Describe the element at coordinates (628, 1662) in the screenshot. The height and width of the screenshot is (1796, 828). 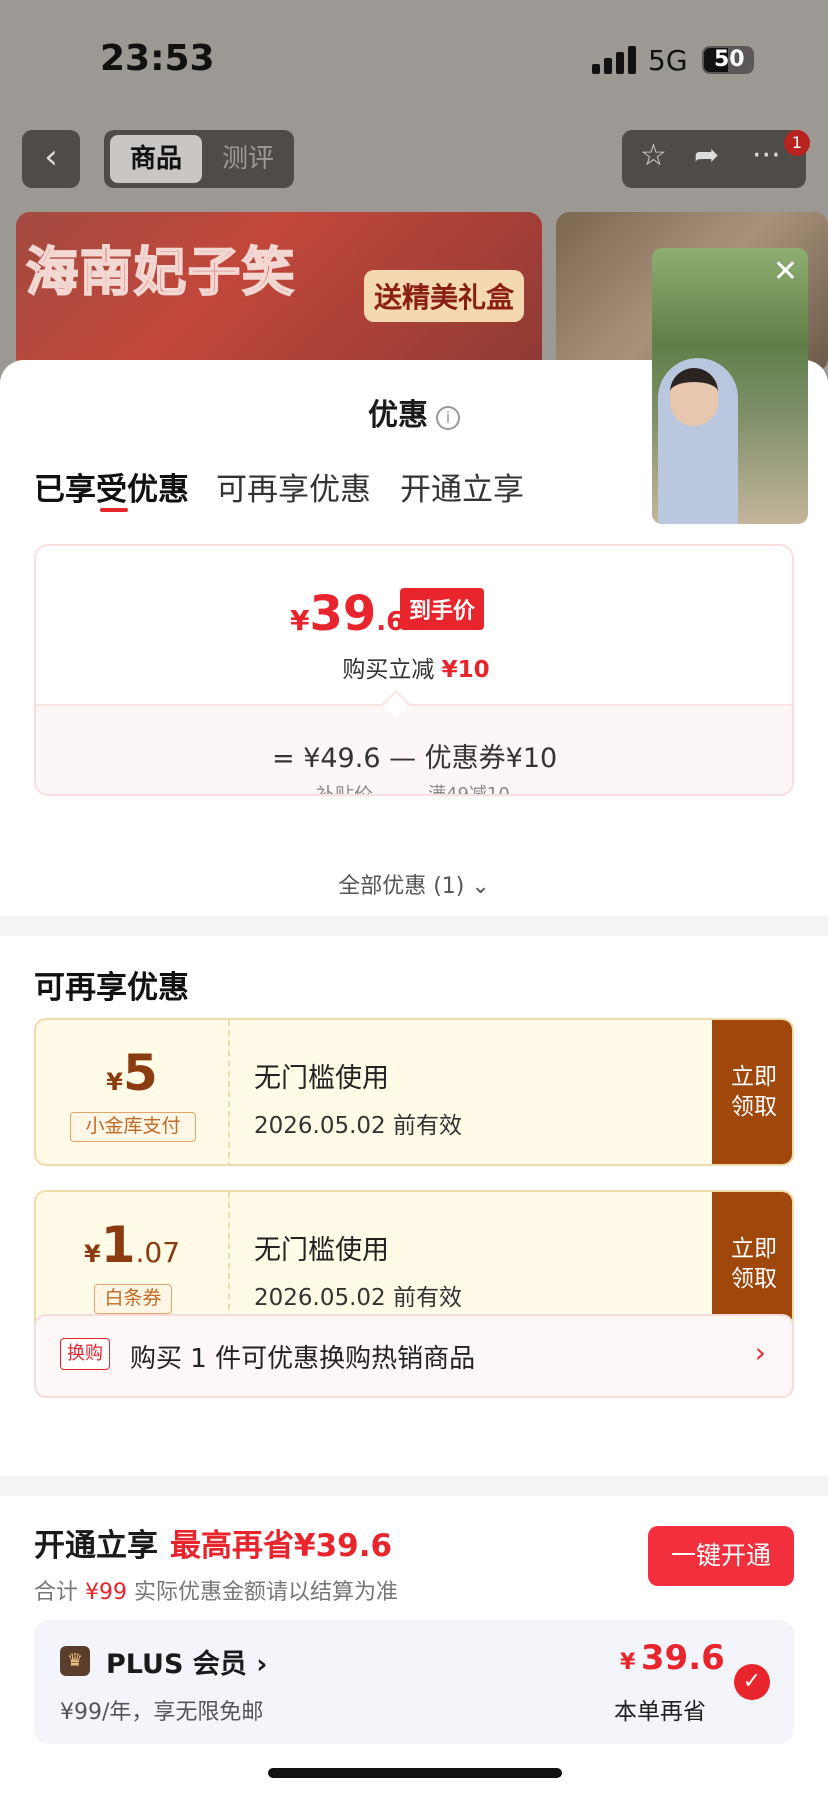
I see `plus-currency: ¥` at that location.